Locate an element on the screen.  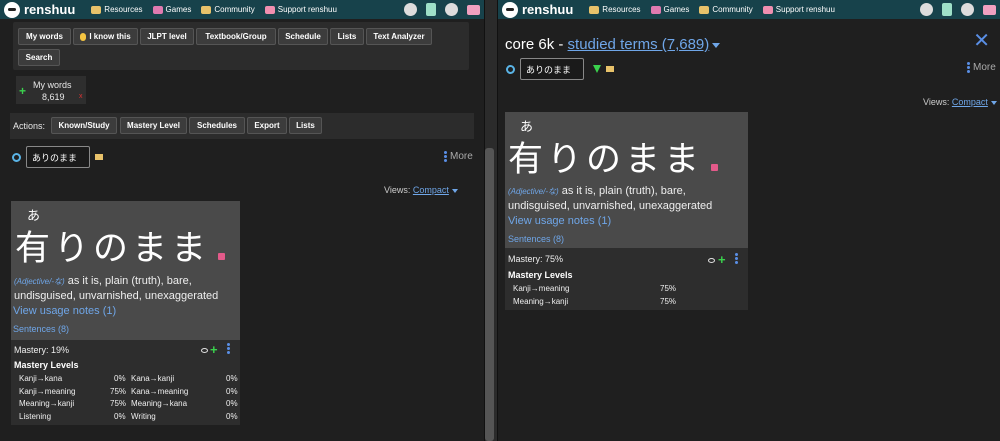
my-words-filter-chip: + My words 8,619 x is located at coordinates (51, 90).